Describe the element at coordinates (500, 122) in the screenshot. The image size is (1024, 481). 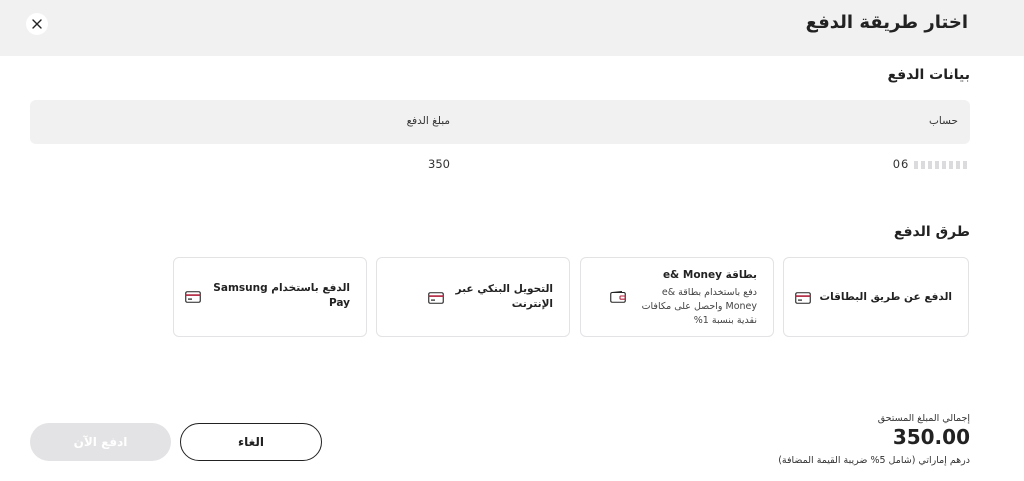
I see `payment-details-table-header: حساب مبلغ الدفع` at that location.